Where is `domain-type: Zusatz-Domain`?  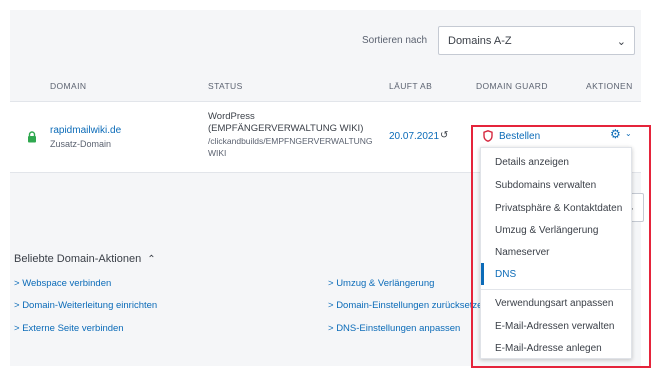
domain-type: Zusatz-Domain is located at coordinates (81, 144).